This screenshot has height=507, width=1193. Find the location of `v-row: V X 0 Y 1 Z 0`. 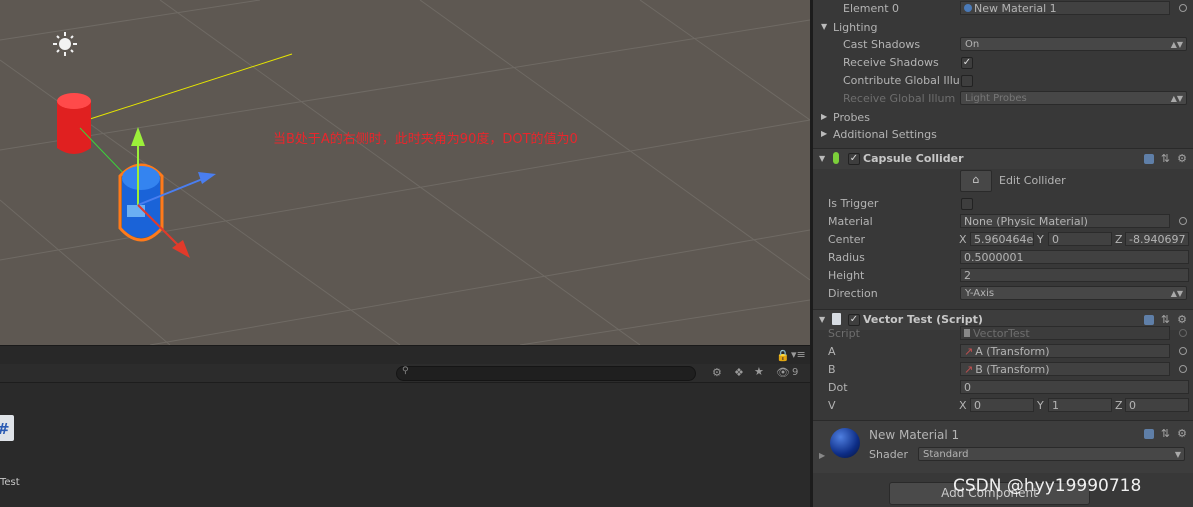

v-row: V X 0 Y 1 Z 0 is located at coordinates (1003, 406).